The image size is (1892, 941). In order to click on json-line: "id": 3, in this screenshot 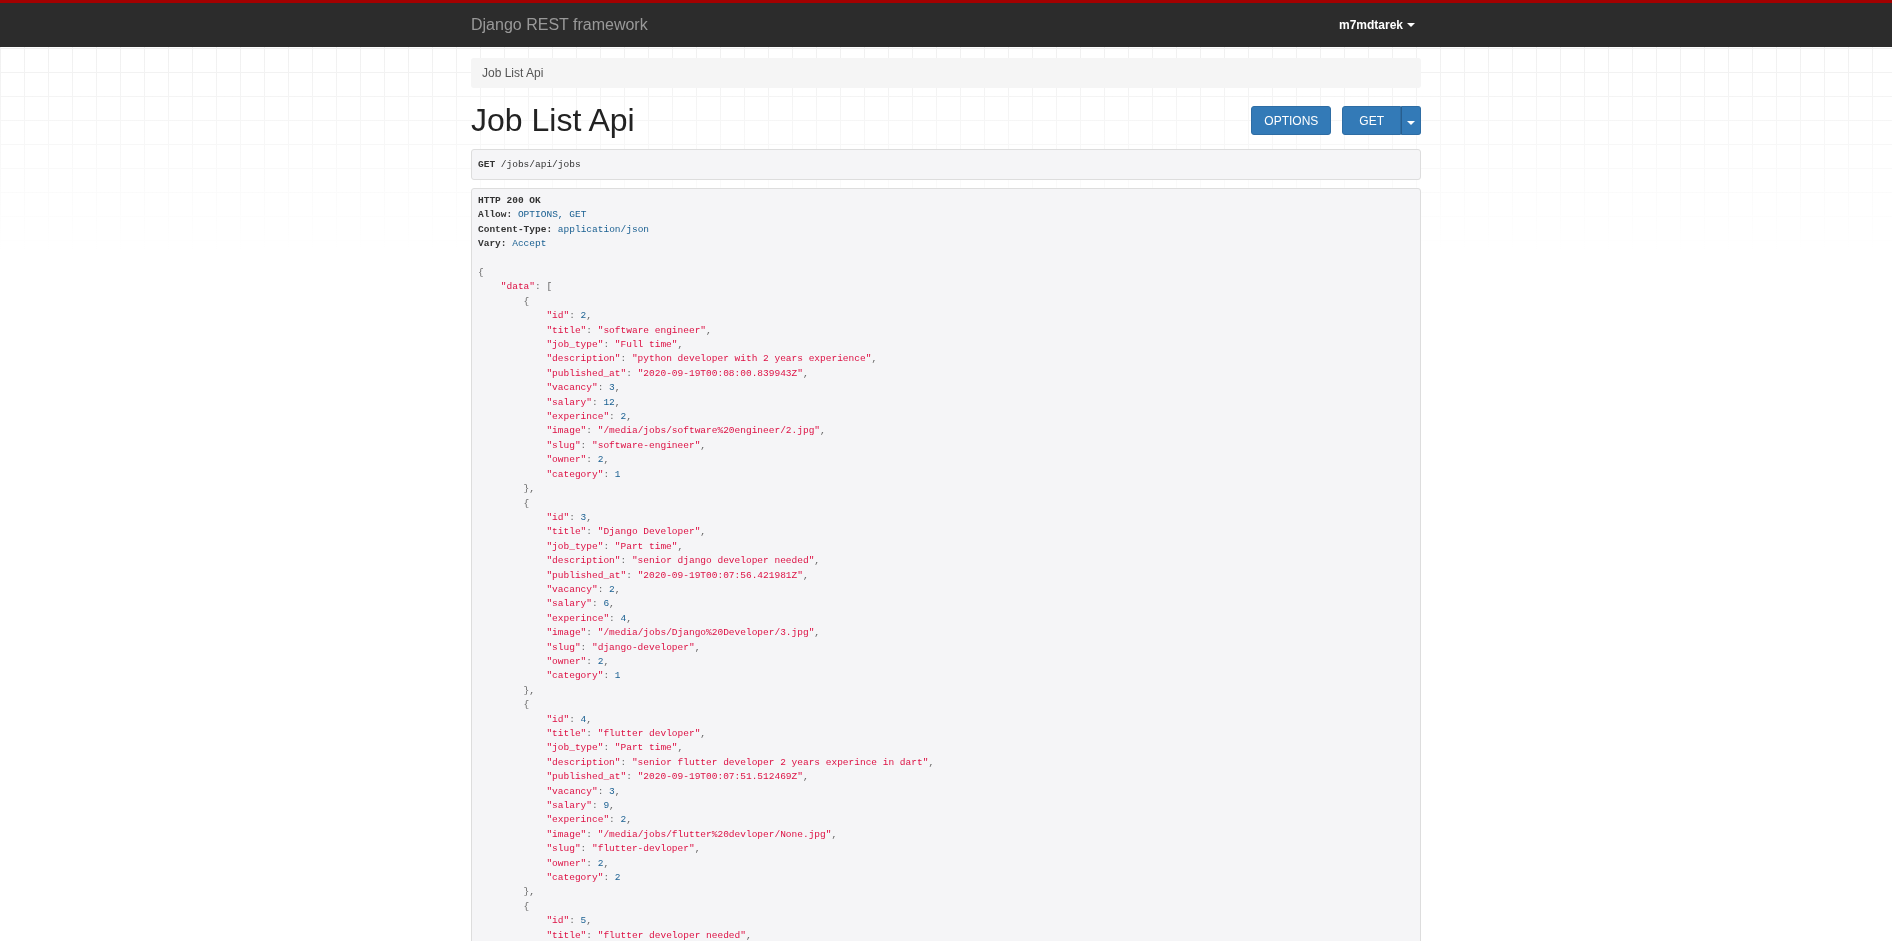, I will do `click(569, 517)`.